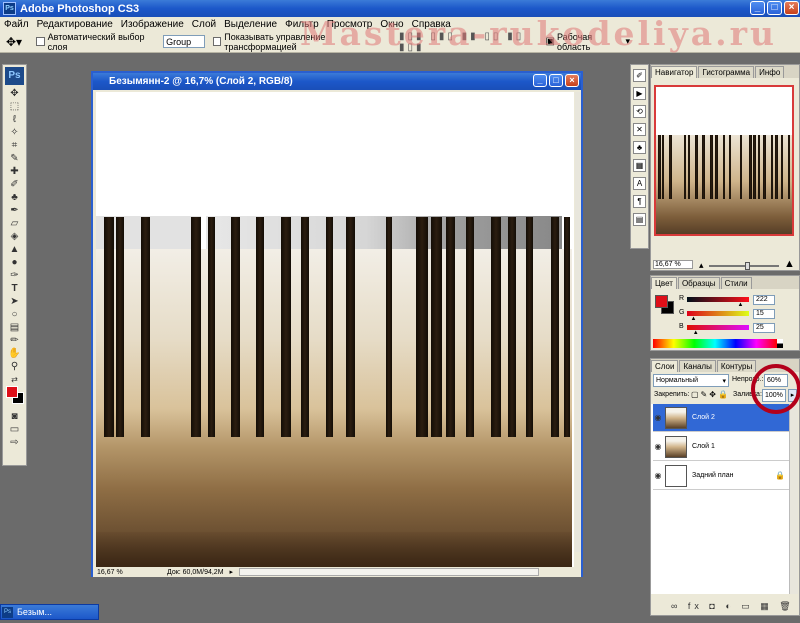  I want to click on show-transform-checkbox, so click(217, 41).